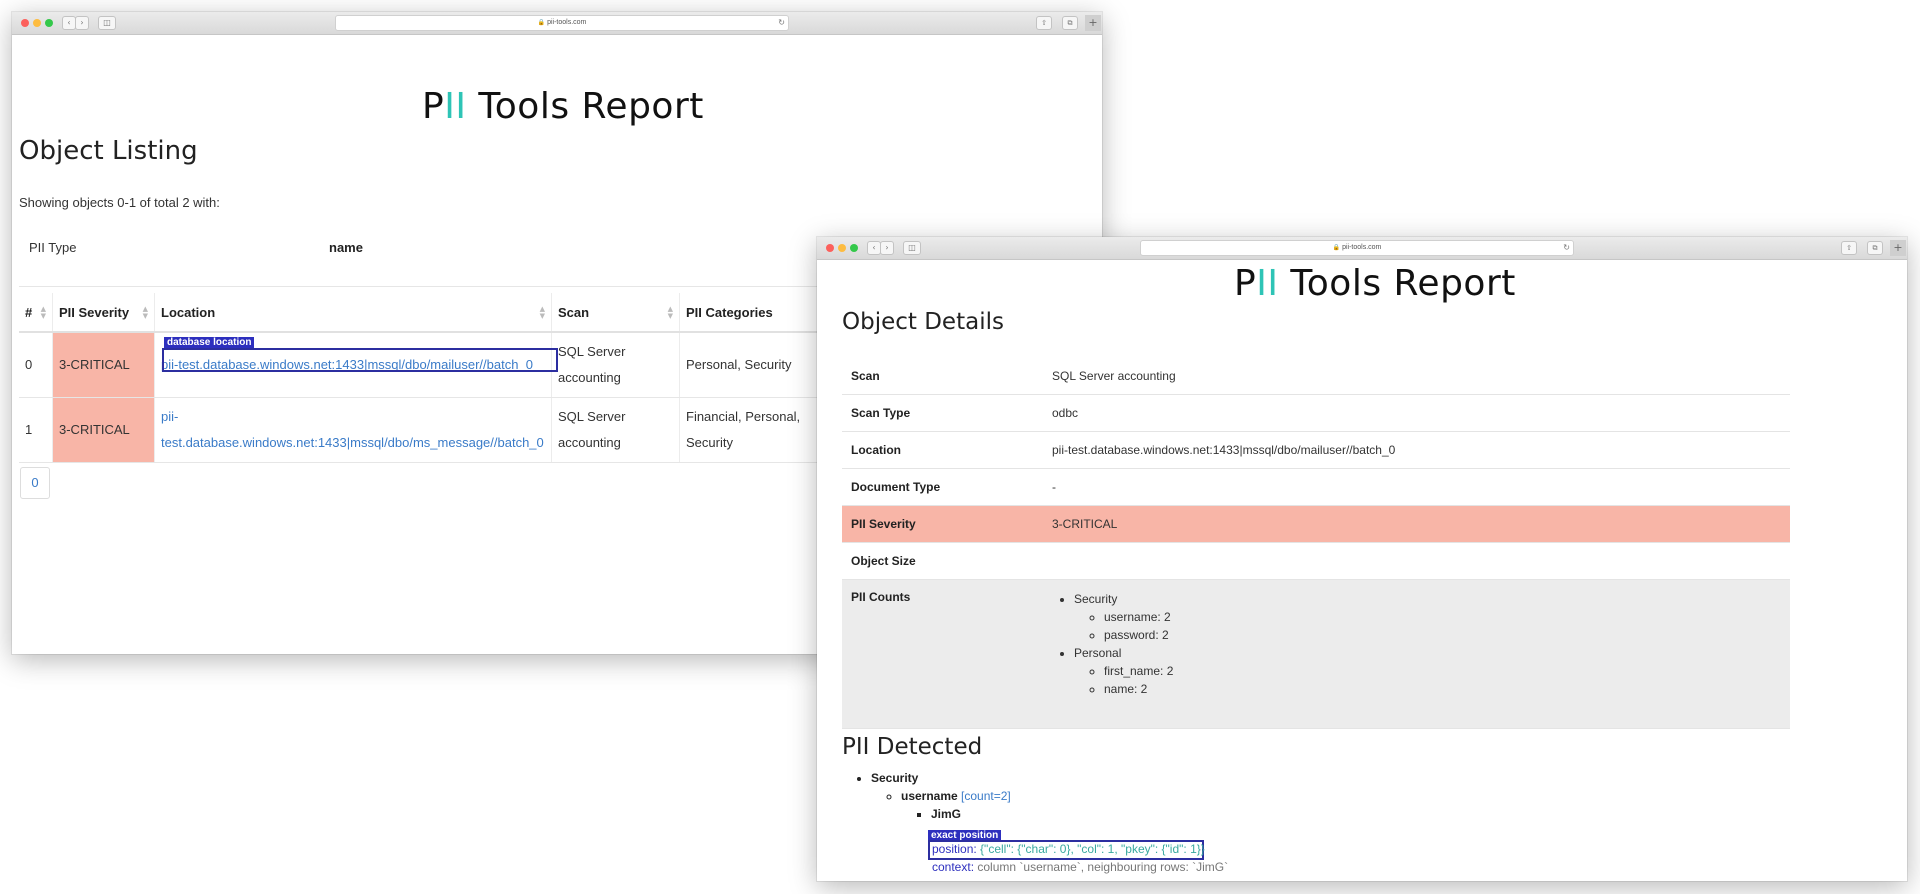  What do you see at coordinates (1447, 635) in the screenshot?
I see `list-item: password: 2` at bounding box center [1447, 635].